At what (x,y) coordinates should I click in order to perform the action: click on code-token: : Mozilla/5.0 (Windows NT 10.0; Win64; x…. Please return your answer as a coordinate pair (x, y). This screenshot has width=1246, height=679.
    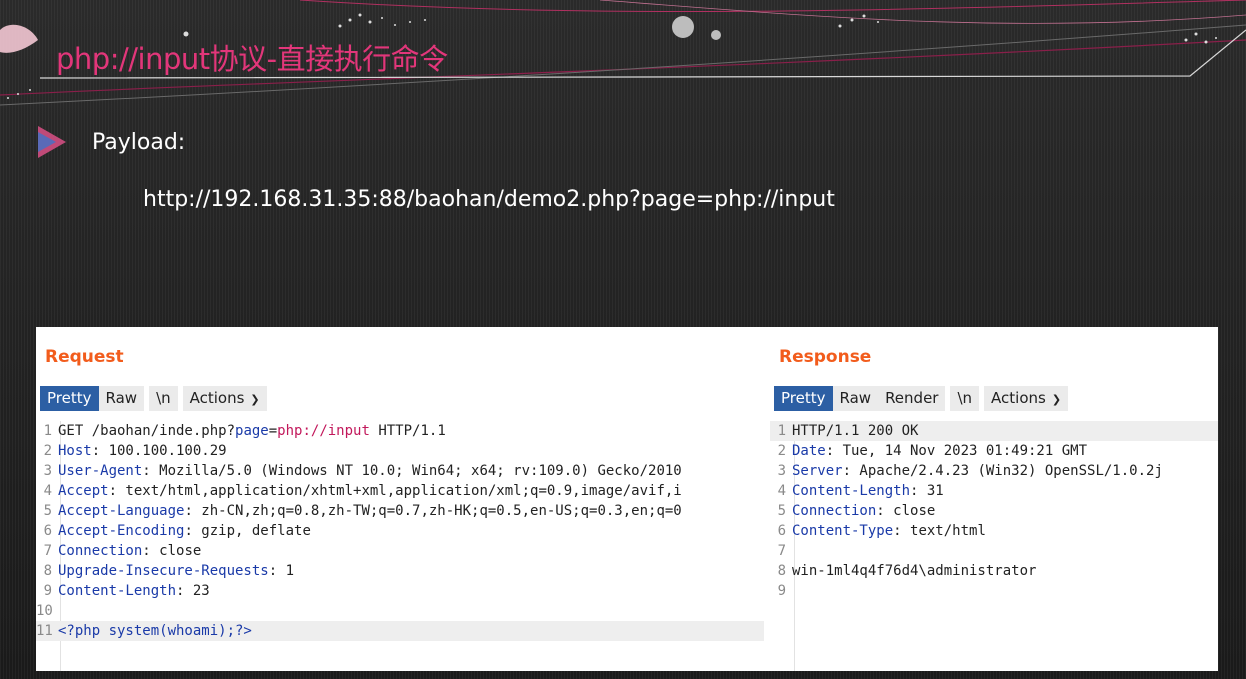
    Looking at the image, I should click on (412, 471).